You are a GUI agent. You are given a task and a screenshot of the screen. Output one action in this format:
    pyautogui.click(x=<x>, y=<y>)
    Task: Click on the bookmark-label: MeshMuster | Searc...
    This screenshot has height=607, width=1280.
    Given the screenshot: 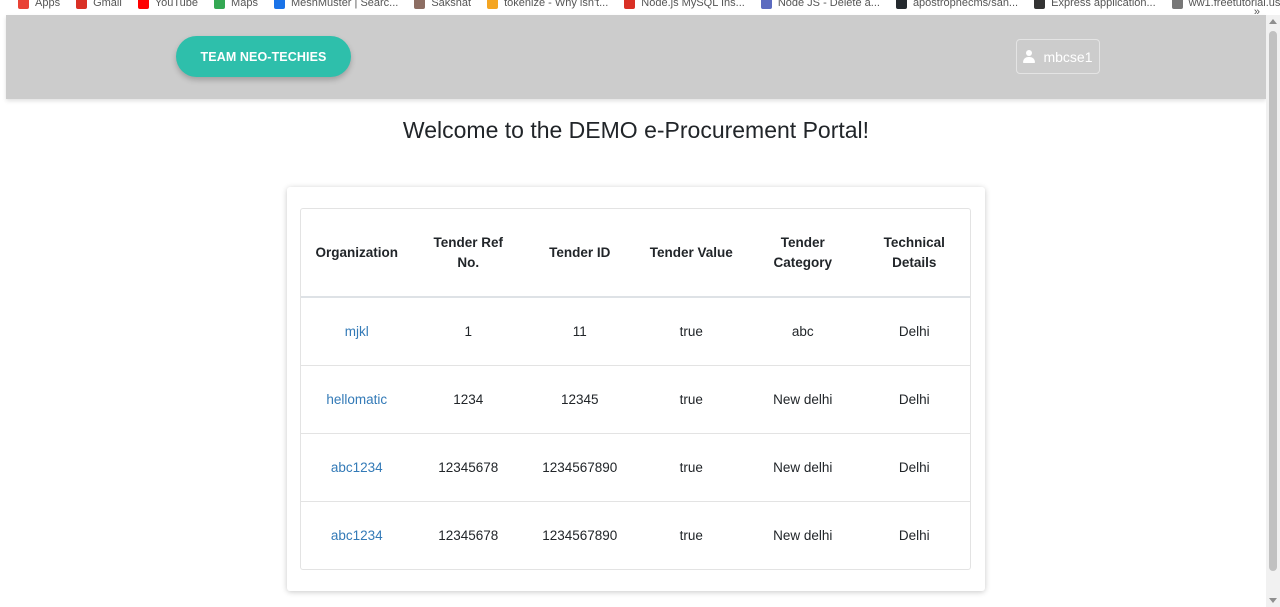 What is the action you would take?
    pyautogui.click(x=344, y=4)
    